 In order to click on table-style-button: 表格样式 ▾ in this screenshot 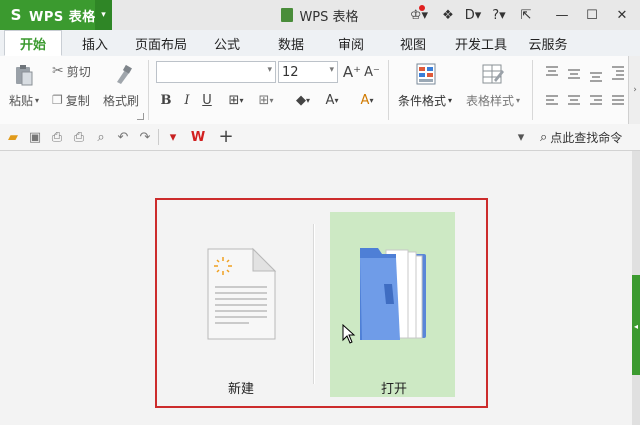, I will do `click(493, 100)`.